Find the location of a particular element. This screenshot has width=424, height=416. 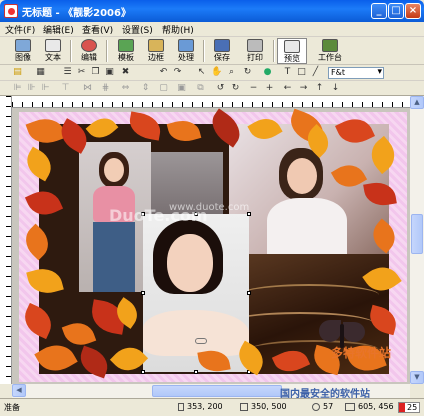

ungroup-icon: ▣ is located at coordinates (181, 88).